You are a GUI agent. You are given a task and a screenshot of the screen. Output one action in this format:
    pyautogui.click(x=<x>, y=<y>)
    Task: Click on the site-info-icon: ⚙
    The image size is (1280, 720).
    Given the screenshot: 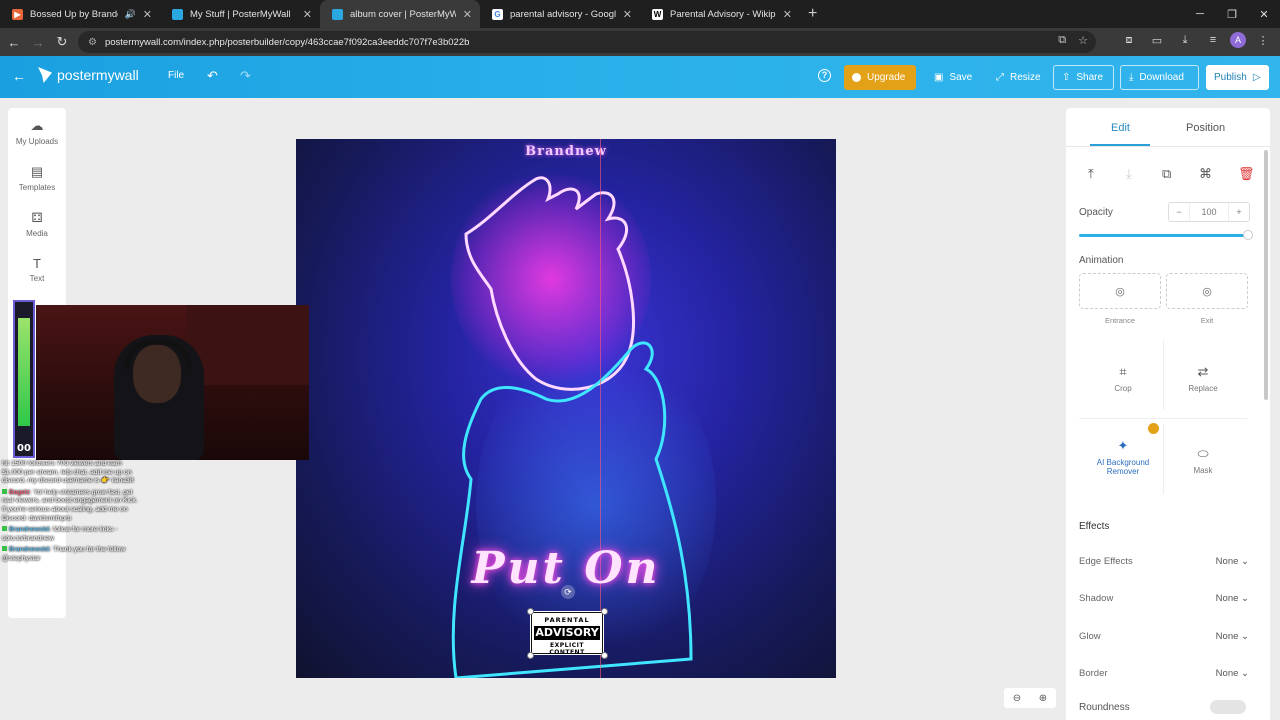 What is the action you would take?
    pyautogui.click(x=92, y=42)
    